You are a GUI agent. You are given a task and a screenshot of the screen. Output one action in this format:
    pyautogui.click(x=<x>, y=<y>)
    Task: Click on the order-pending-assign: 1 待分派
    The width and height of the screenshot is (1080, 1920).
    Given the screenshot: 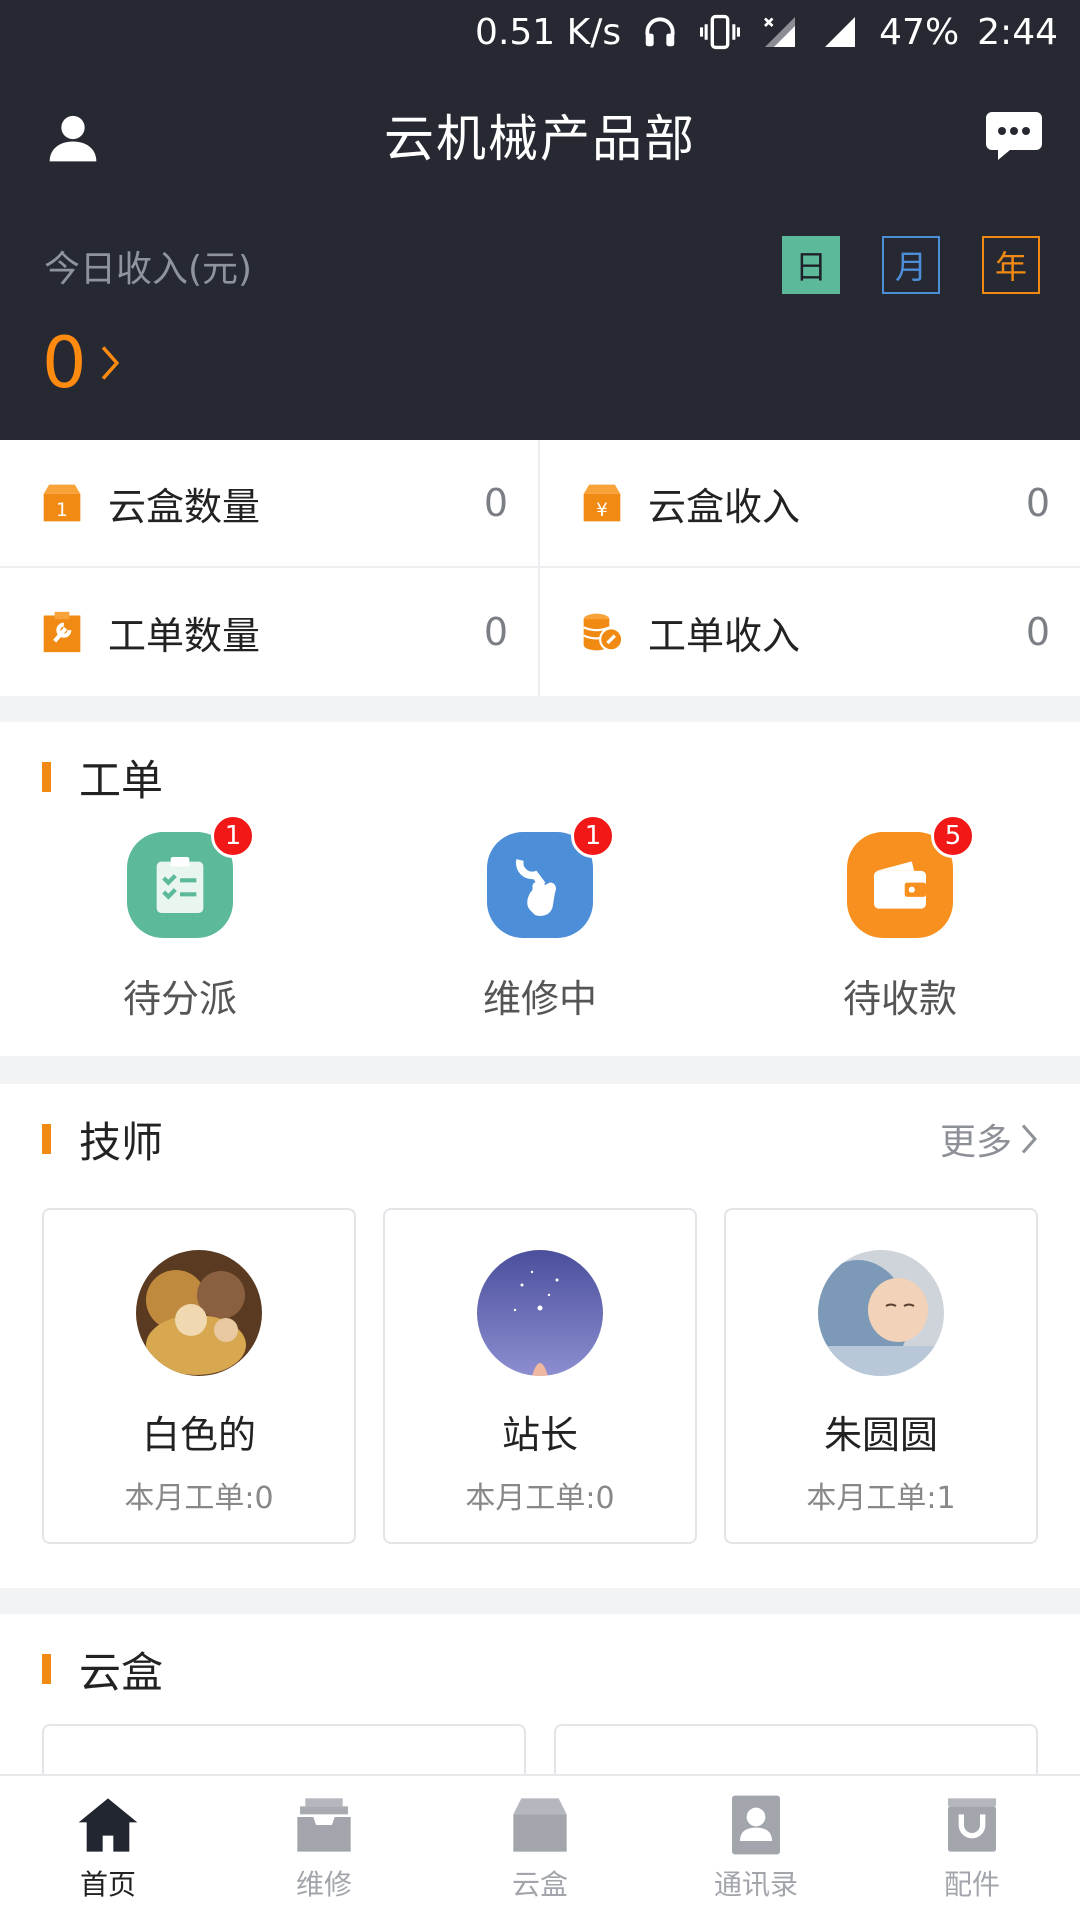 What is the action you would take?
    pyautogui.click(x=180, y=918)
    